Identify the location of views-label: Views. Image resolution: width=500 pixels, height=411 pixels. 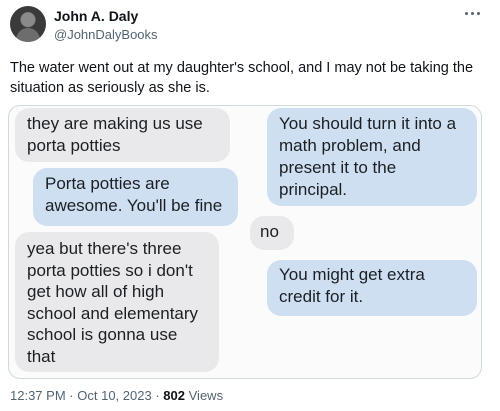
(206, 395).